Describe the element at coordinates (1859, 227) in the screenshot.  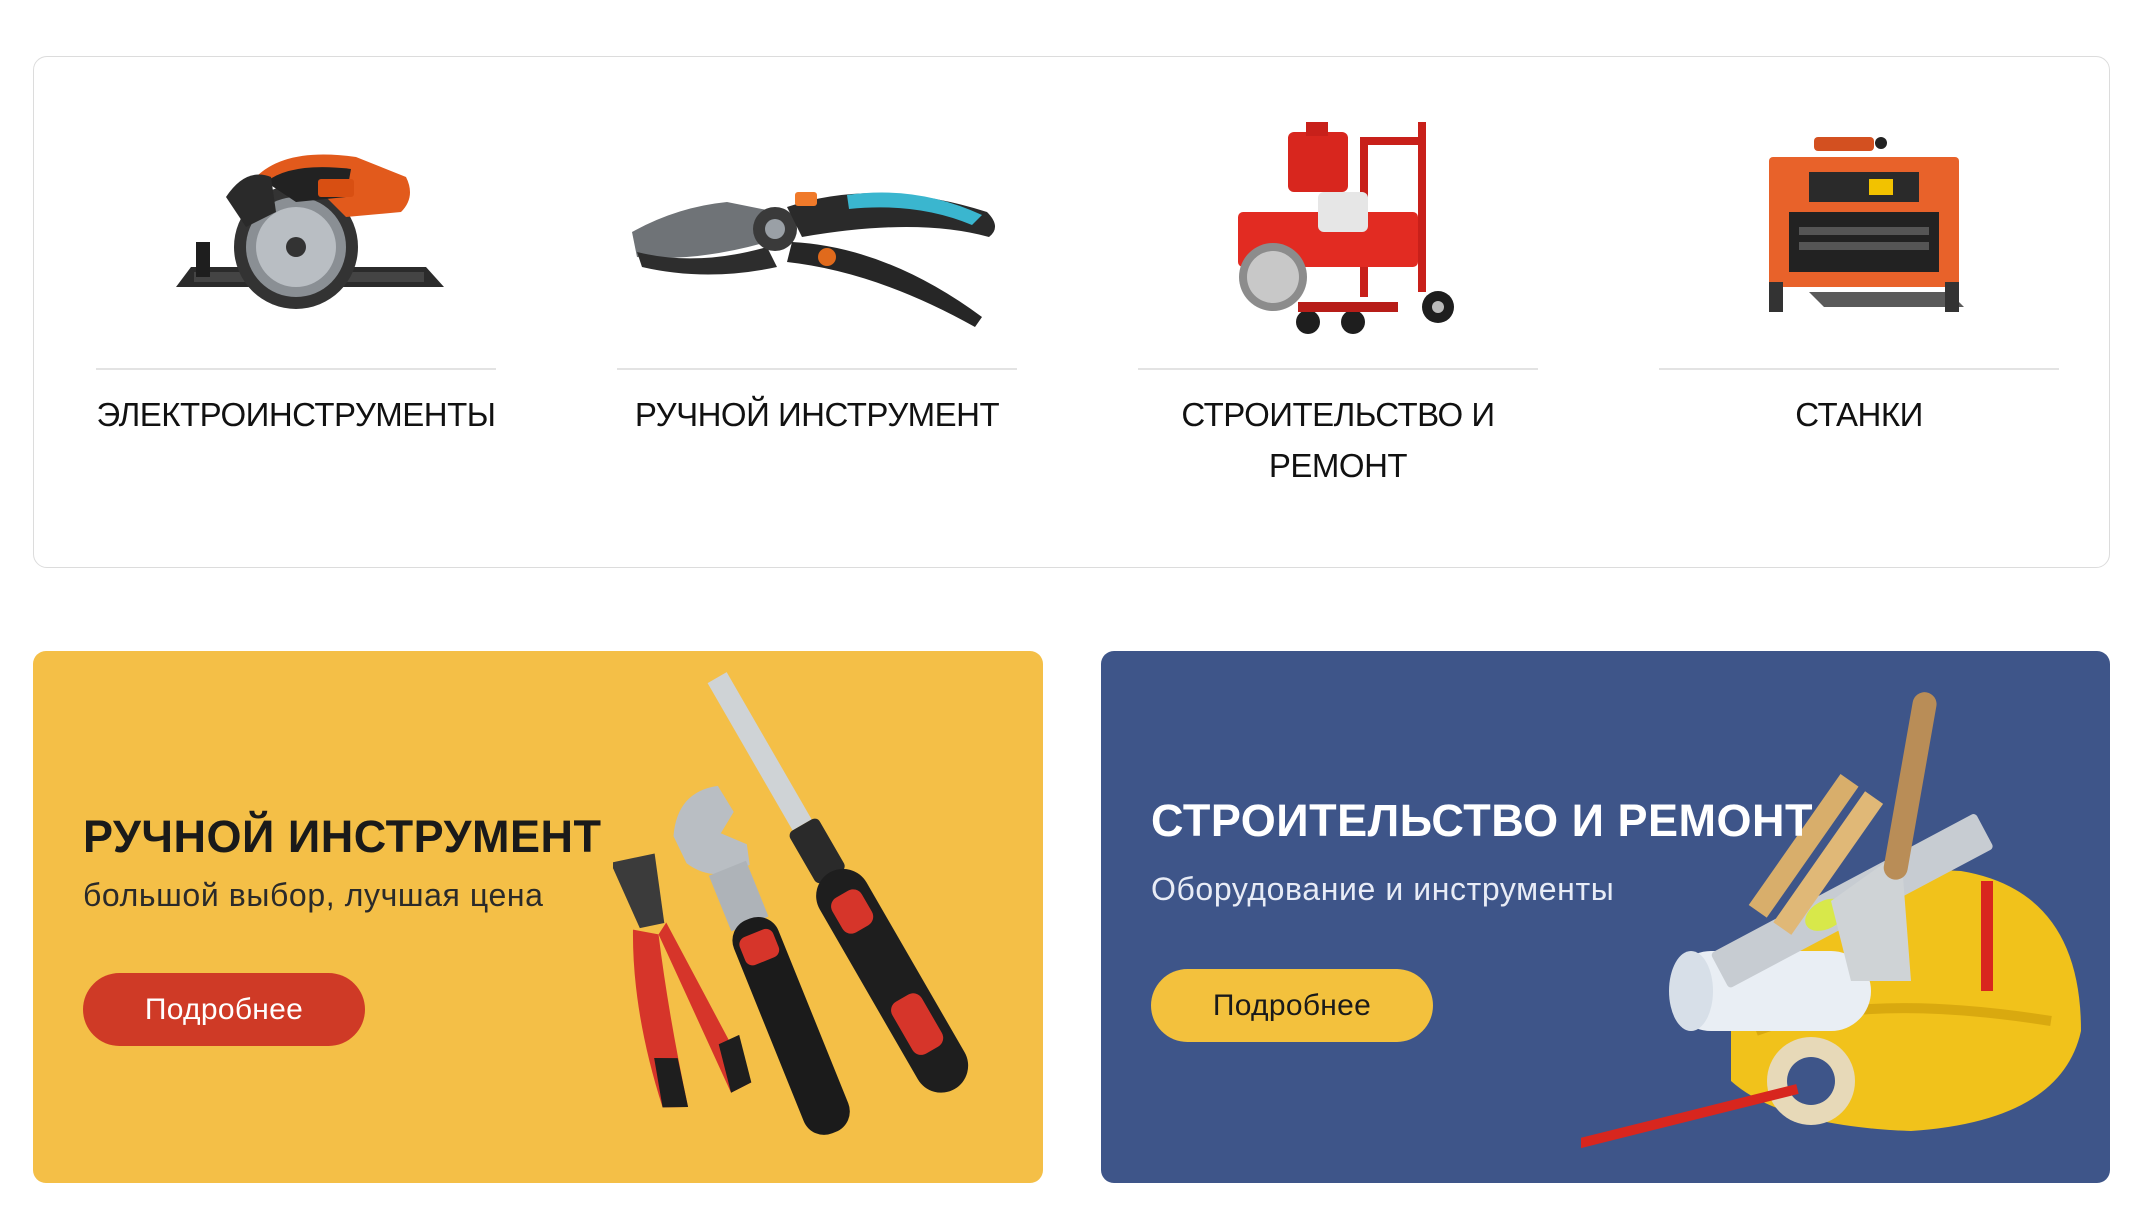
I see `thickness-planer-icon` at that location.